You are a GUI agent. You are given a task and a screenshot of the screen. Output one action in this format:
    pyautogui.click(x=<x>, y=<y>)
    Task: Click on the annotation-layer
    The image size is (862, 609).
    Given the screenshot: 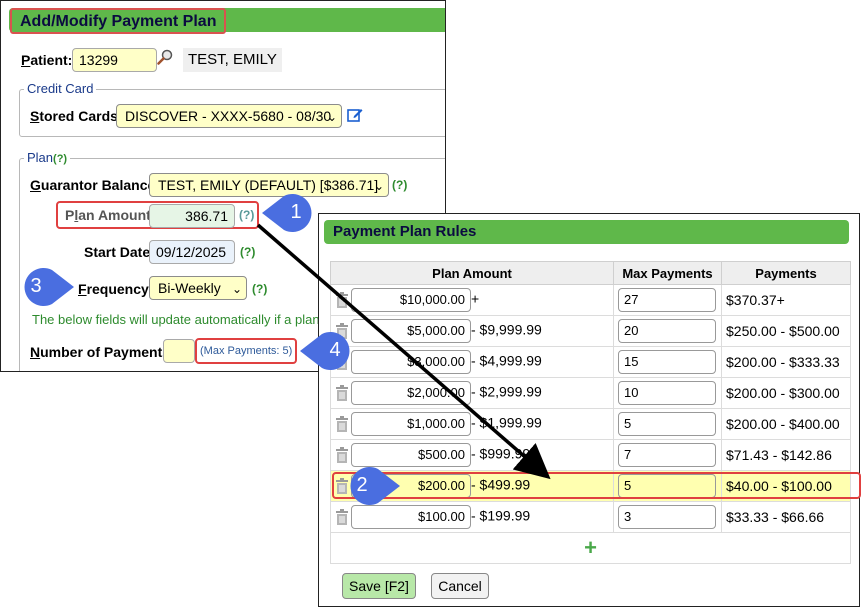 What is the action you would take?
    pyautogui.click(x=403, y=351)
    